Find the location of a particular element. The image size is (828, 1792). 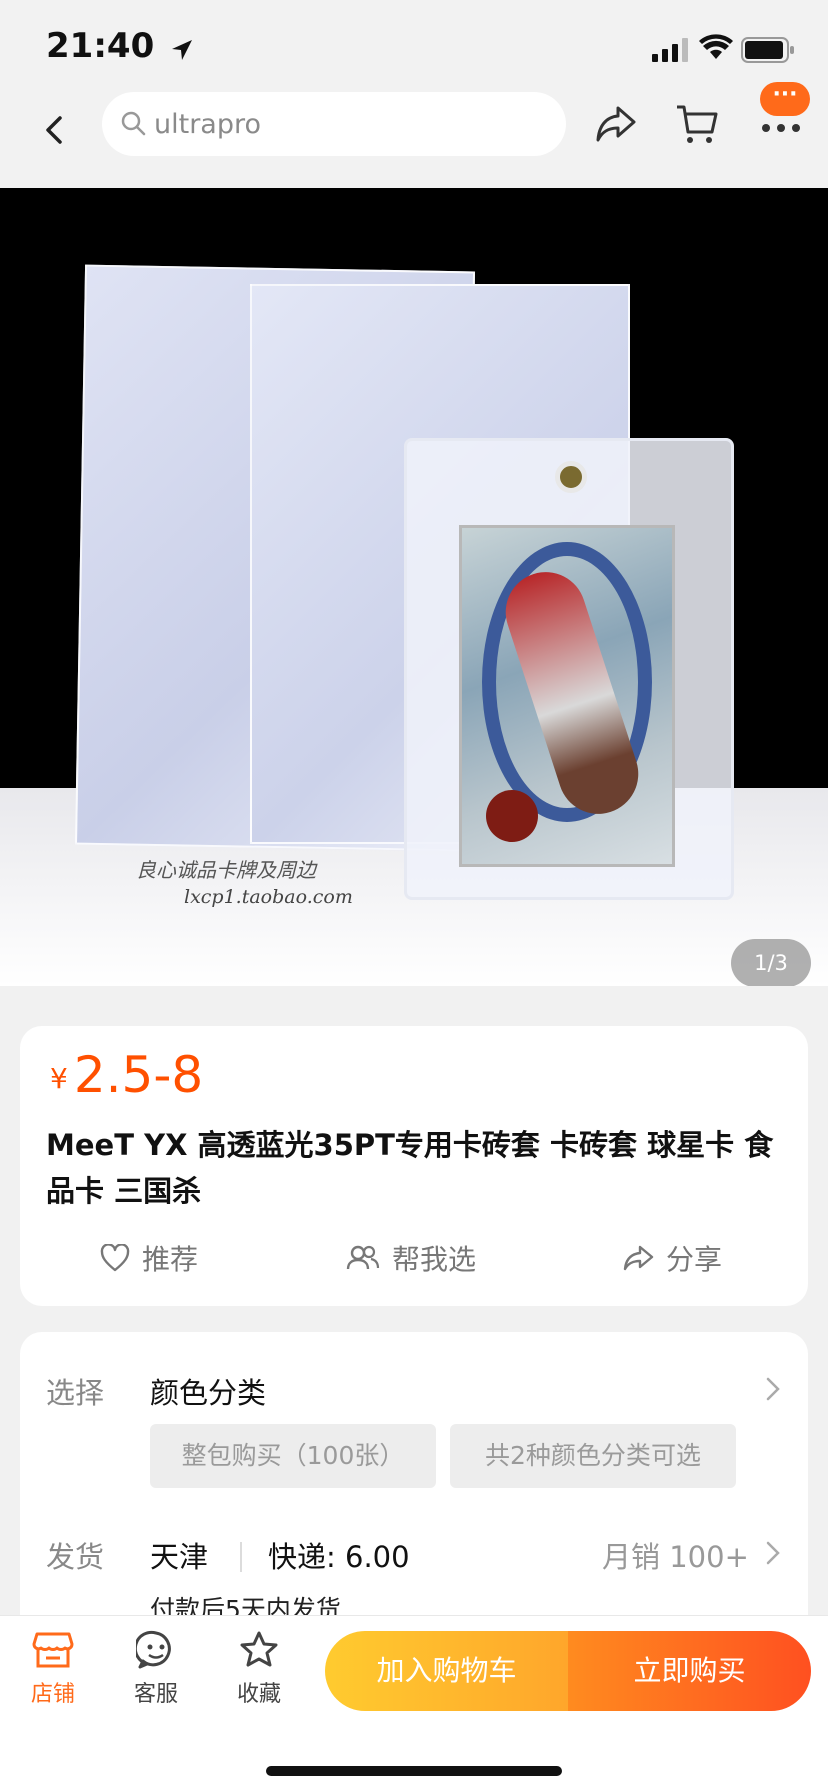

share-label: 分享 is located at coordinates (694, 1259).